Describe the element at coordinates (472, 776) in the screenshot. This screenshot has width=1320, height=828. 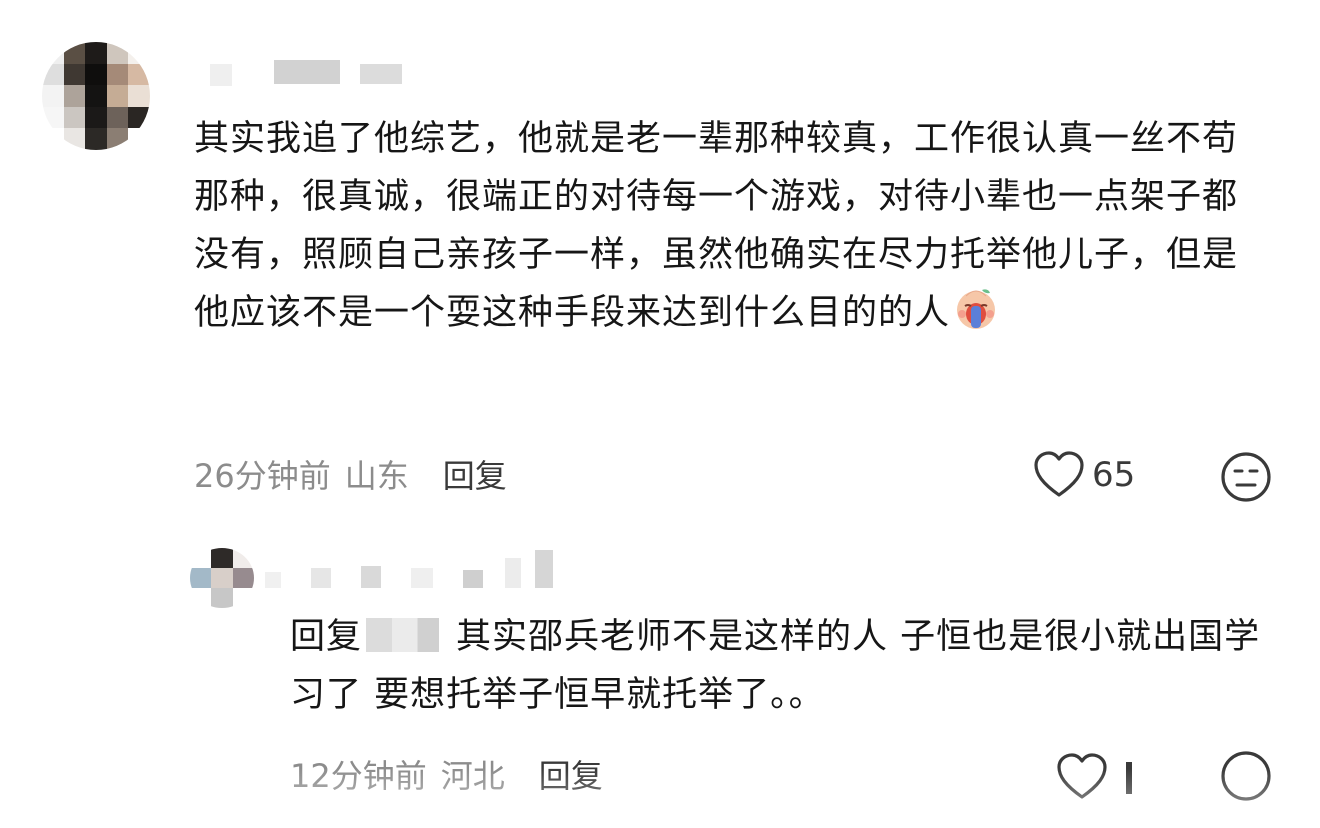
I see `location: 河北` at that location.